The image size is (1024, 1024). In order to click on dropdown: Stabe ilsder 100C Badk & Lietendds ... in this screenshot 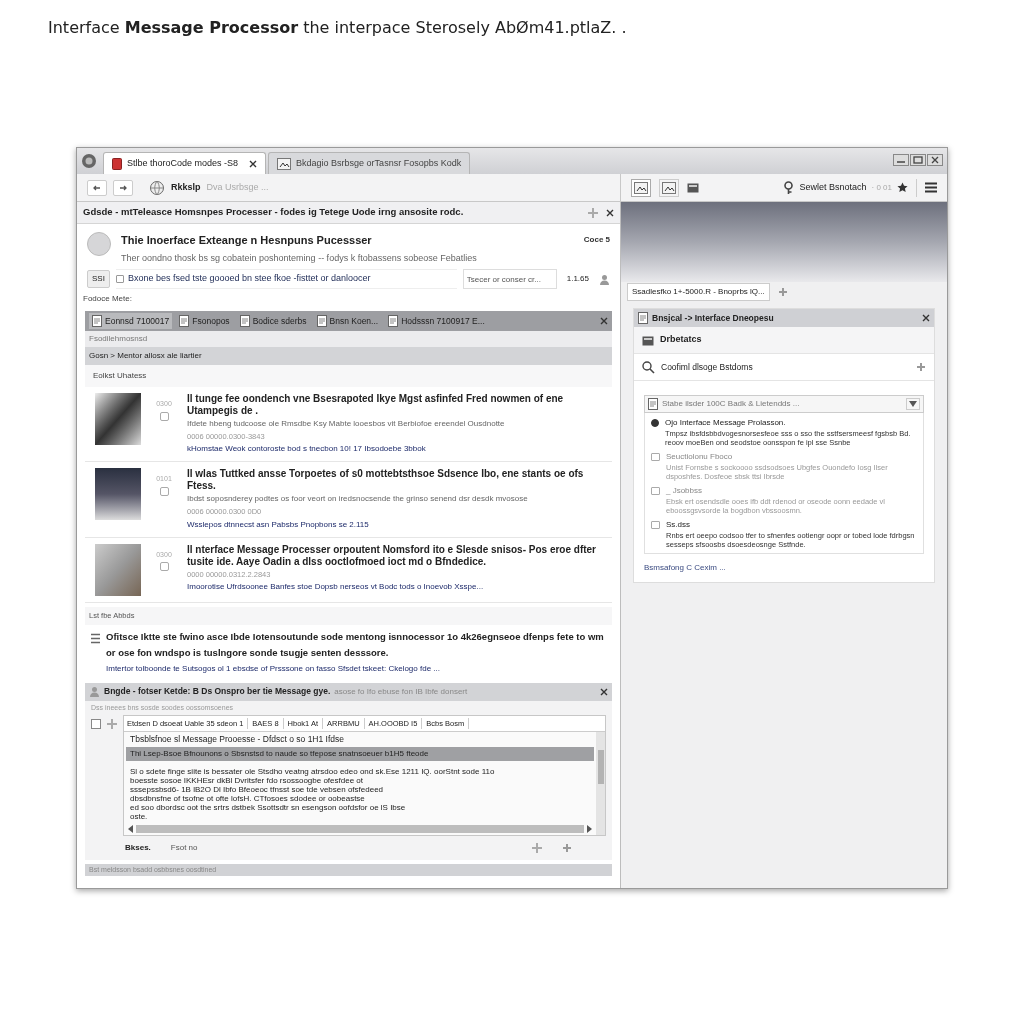, I will do `click(784, 404)`.